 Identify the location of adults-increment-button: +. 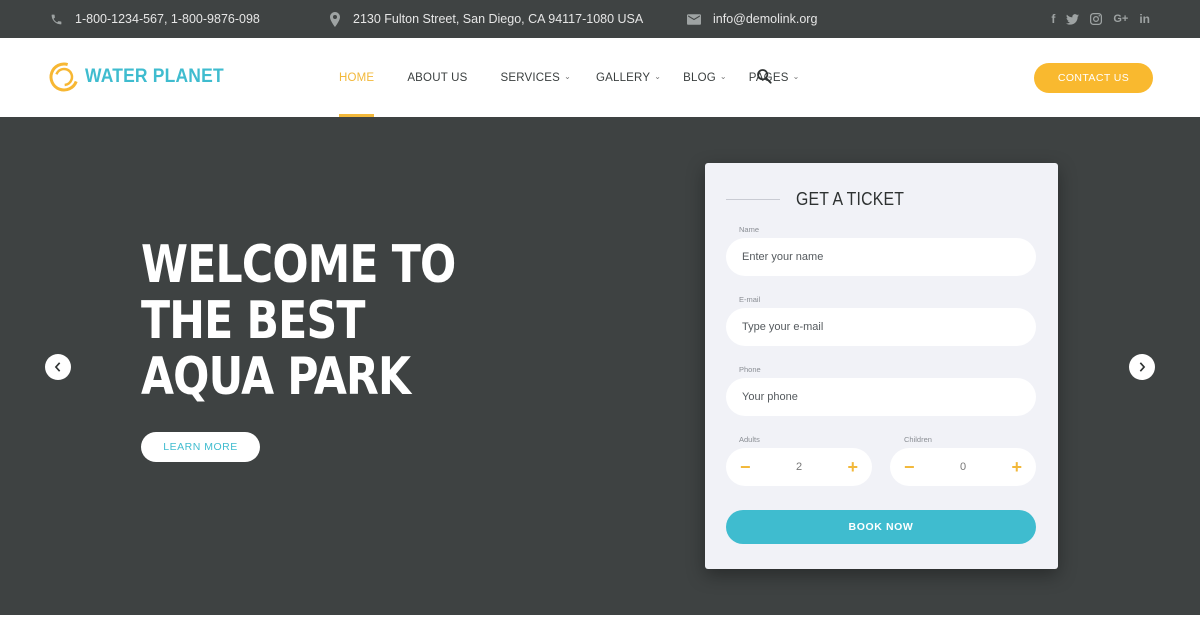
(852, 467).